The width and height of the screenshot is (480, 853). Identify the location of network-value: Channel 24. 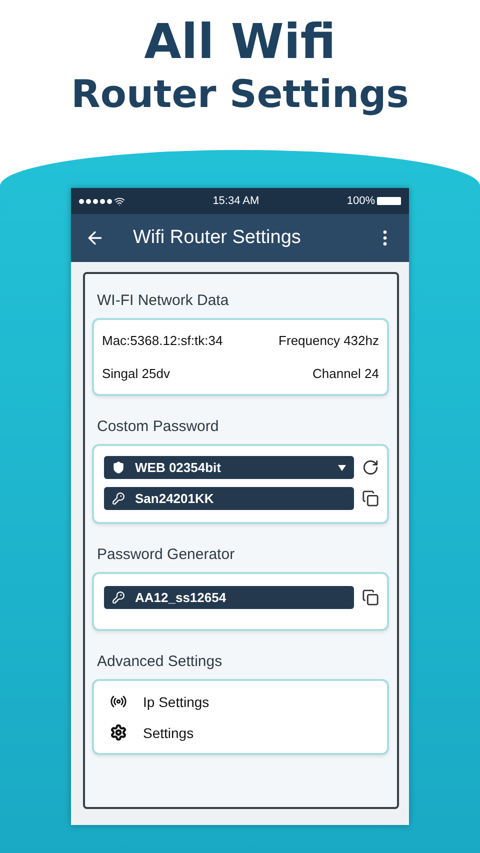
(345, 373).